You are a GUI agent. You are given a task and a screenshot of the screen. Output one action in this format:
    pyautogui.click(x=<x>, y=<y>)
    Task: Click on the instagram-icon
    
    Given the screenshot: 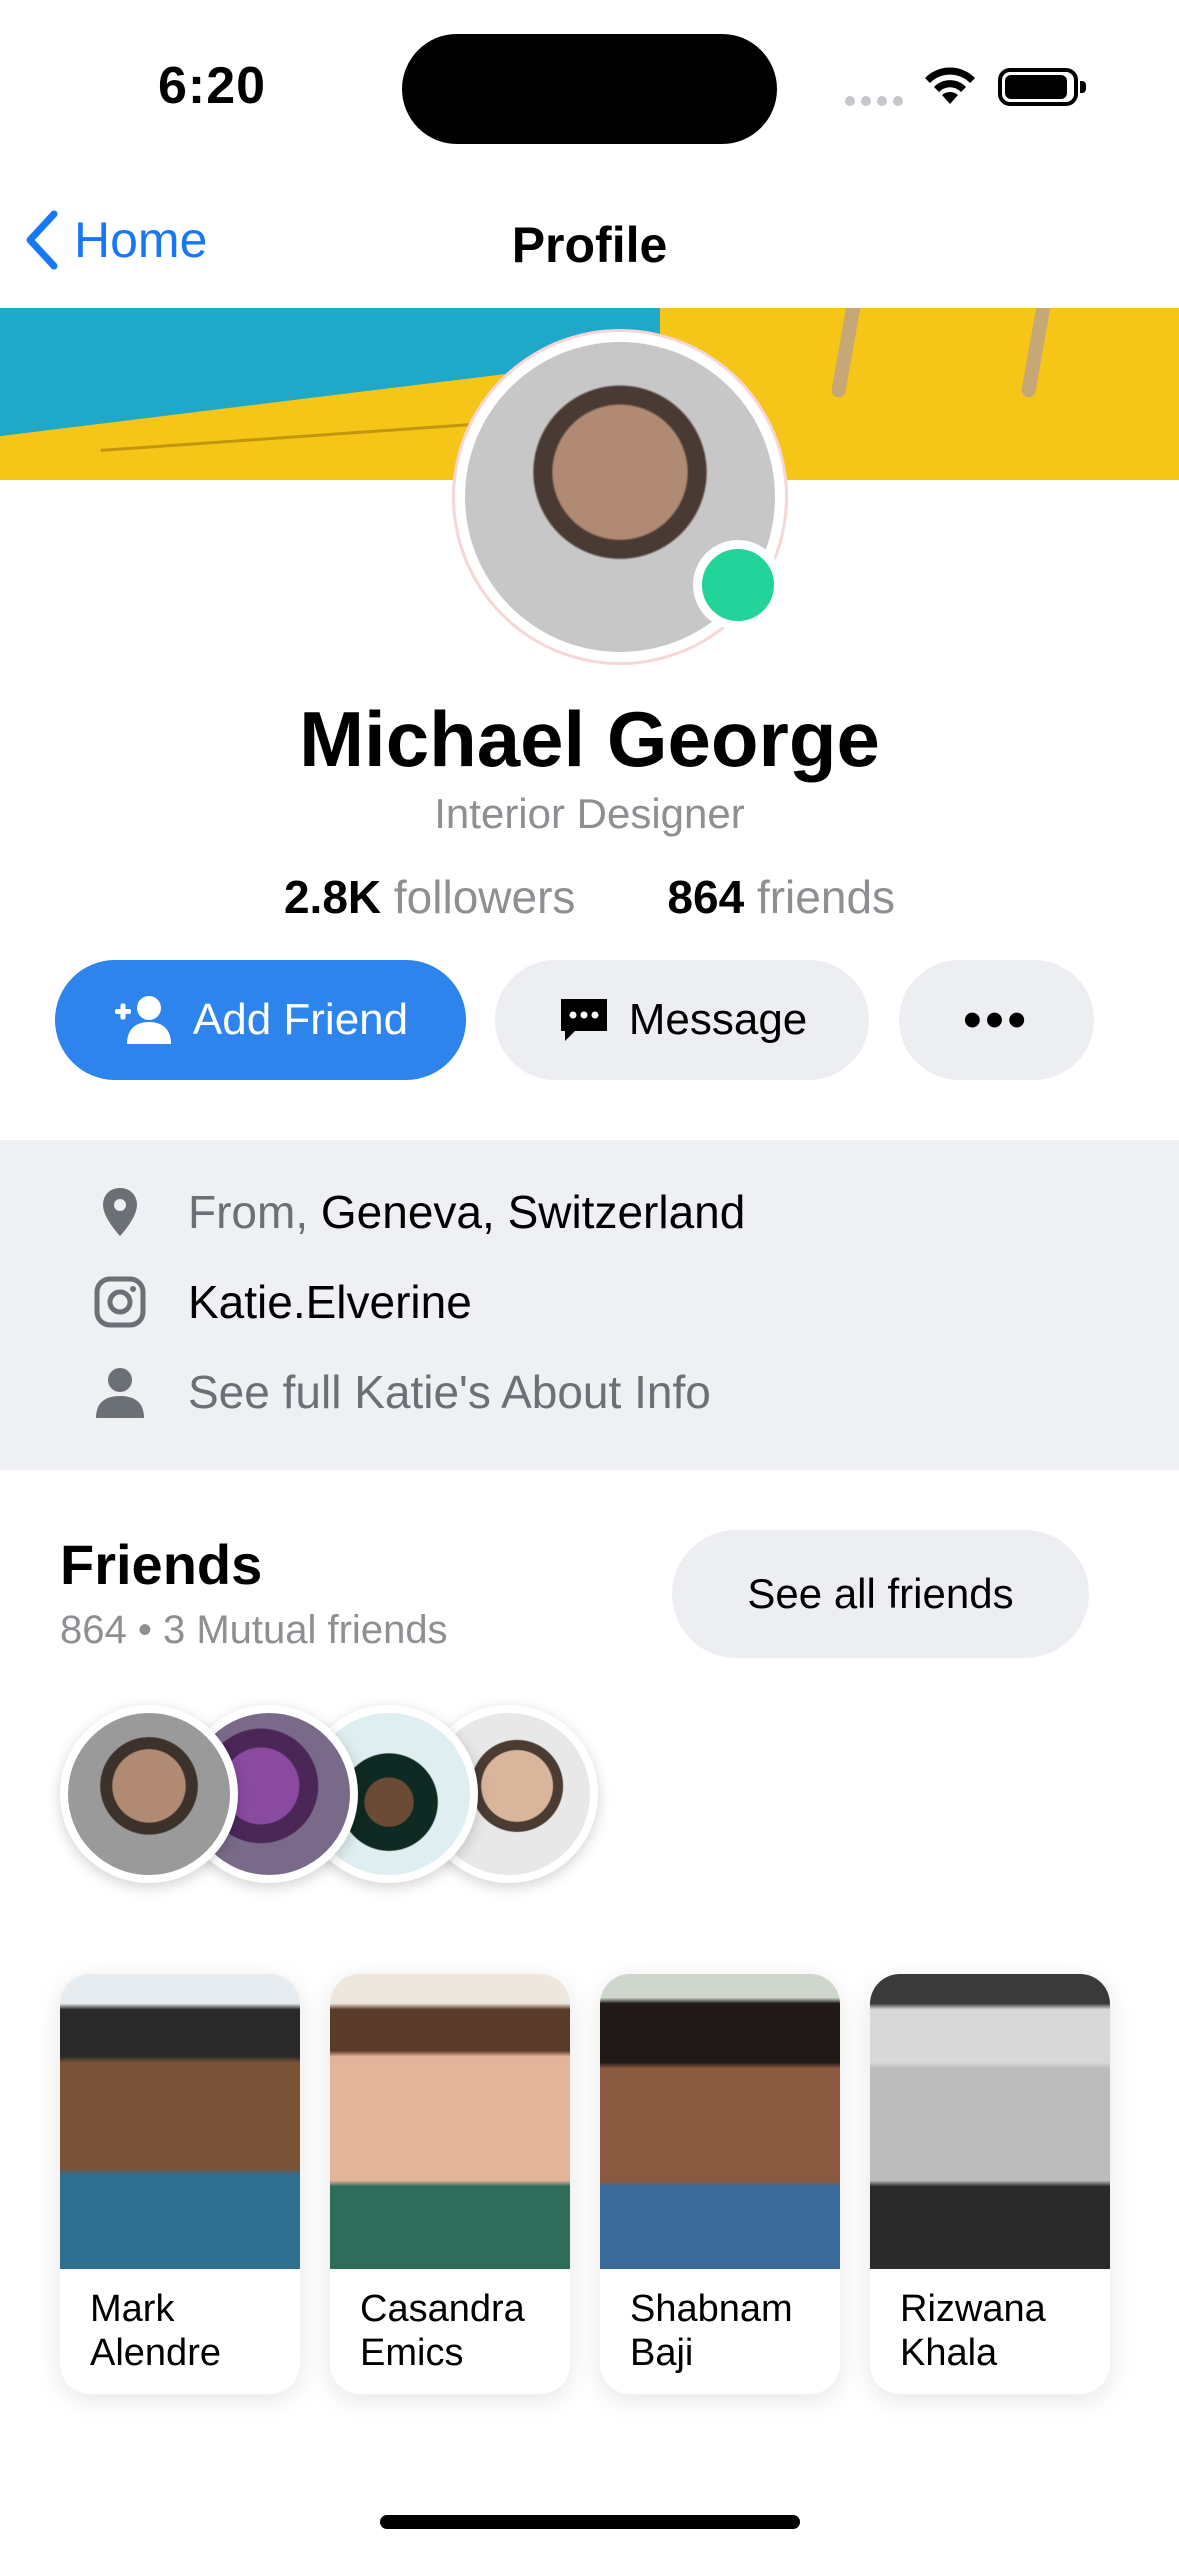 What is the action you would take?
    pyautogui.click(x=120, y=1302)
    